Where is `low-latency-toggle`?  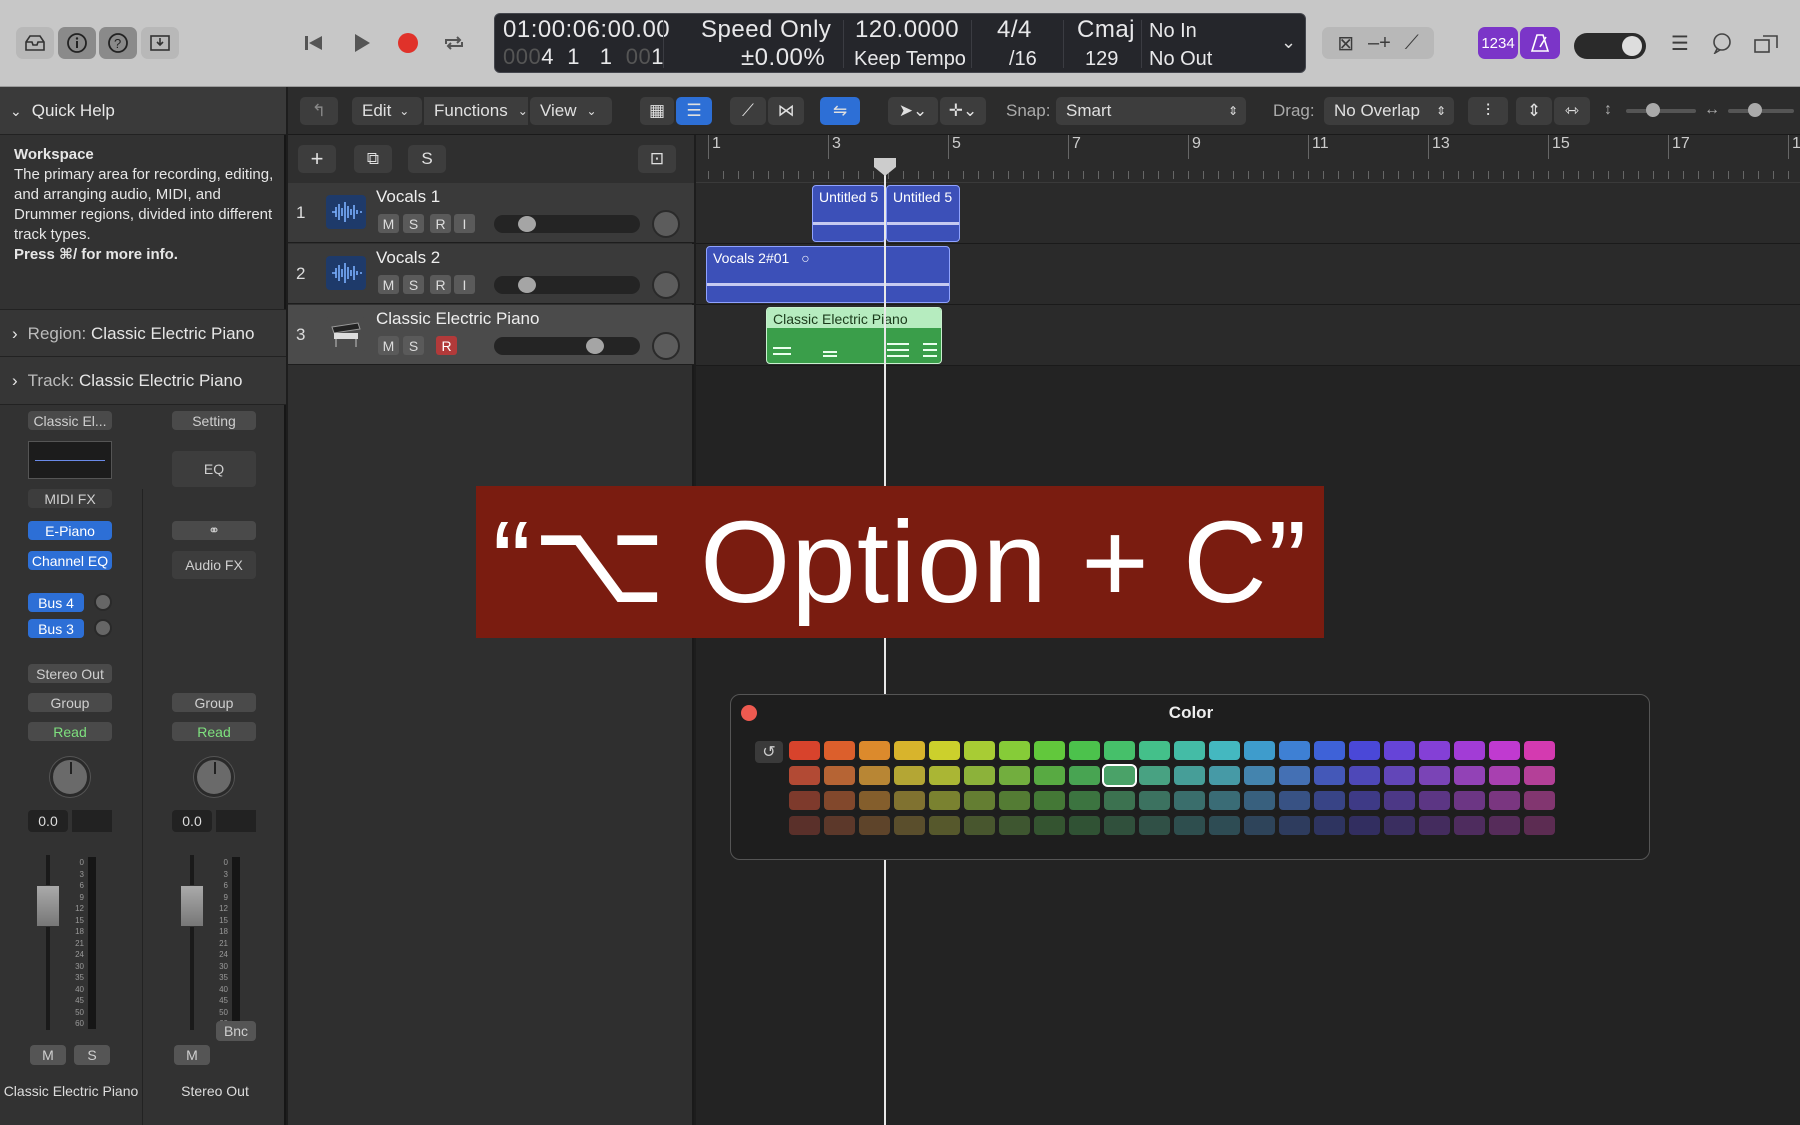
low-latency-toggle is located at coordinates (1610, 46).